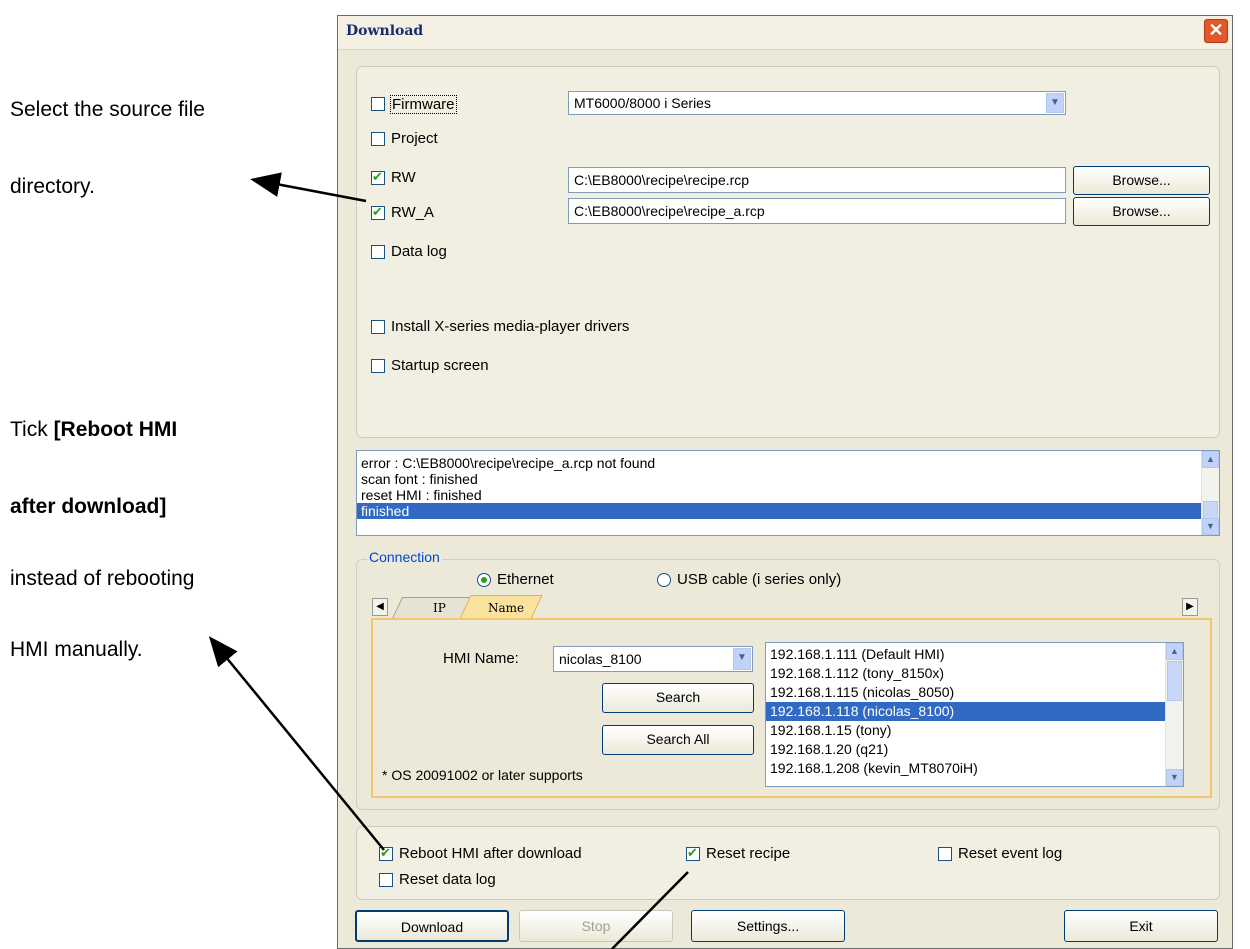  What do you see at coordinates (296, 743) in the screenshot?
I see `arrow-to-reboot-annotation` at bounding box center [296, 743].